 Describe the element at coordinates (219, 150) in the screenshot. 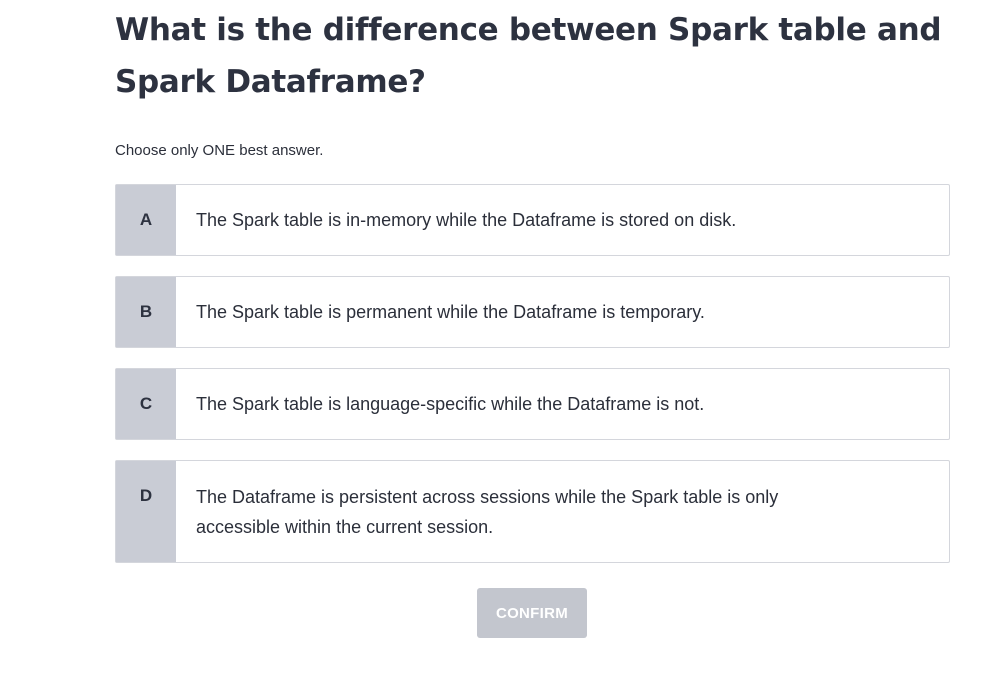

I see `answer-instruction: Choose only ONE best answer.` at that location.